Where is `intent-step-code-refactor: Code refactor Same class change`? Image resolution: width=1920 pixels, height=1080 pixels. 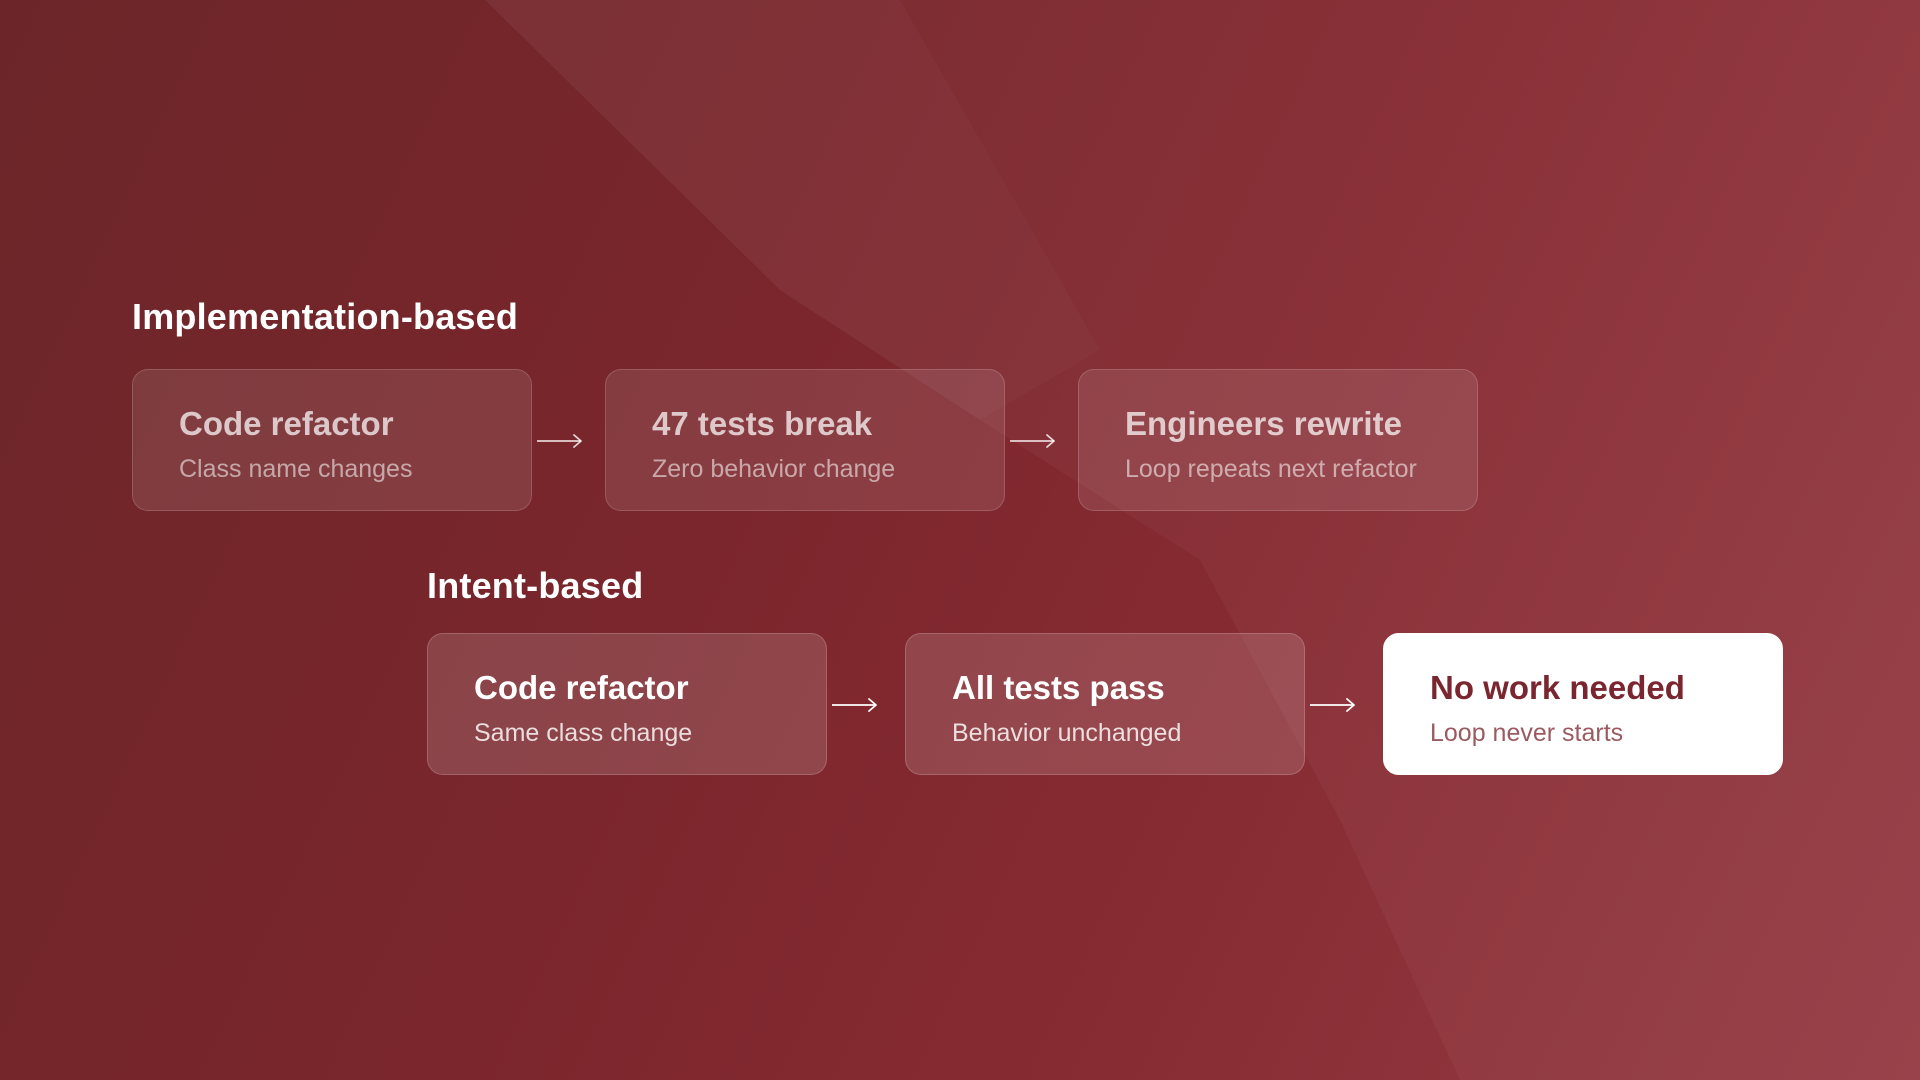
intent-step-code-refactor: Code refactor Same class change is located at coordinates (627, 704).